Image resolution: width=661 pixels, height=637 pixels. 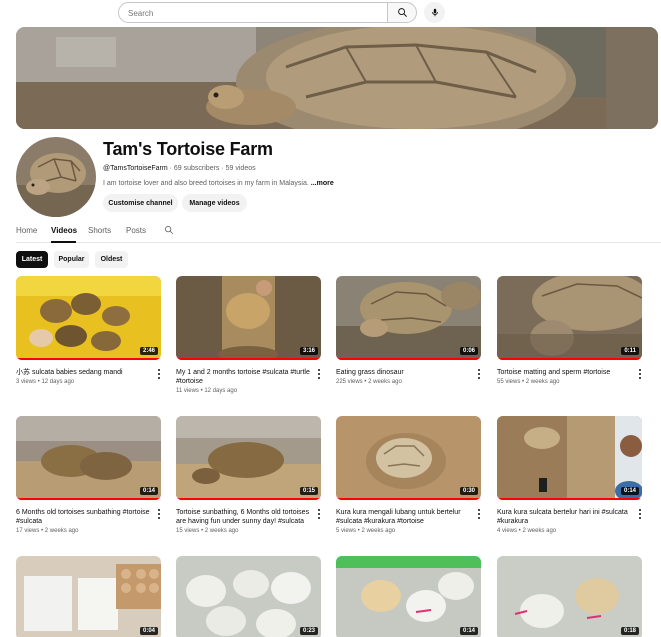 What do you see at coordinates (148, 631) in the screenshot?
I see `video-duration: 0:04` at bounding box center [148, 631].